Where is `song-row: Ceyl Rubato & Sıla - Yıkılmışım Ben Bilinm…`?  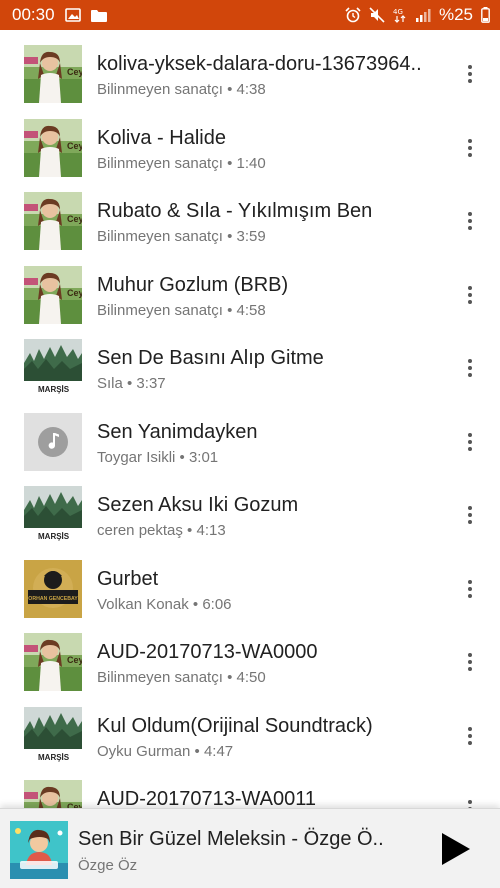
song-row: Ceyl Rubato & Sıla - Yıkılmışım Ben Bilinm… is located at coordinates (250, 214).